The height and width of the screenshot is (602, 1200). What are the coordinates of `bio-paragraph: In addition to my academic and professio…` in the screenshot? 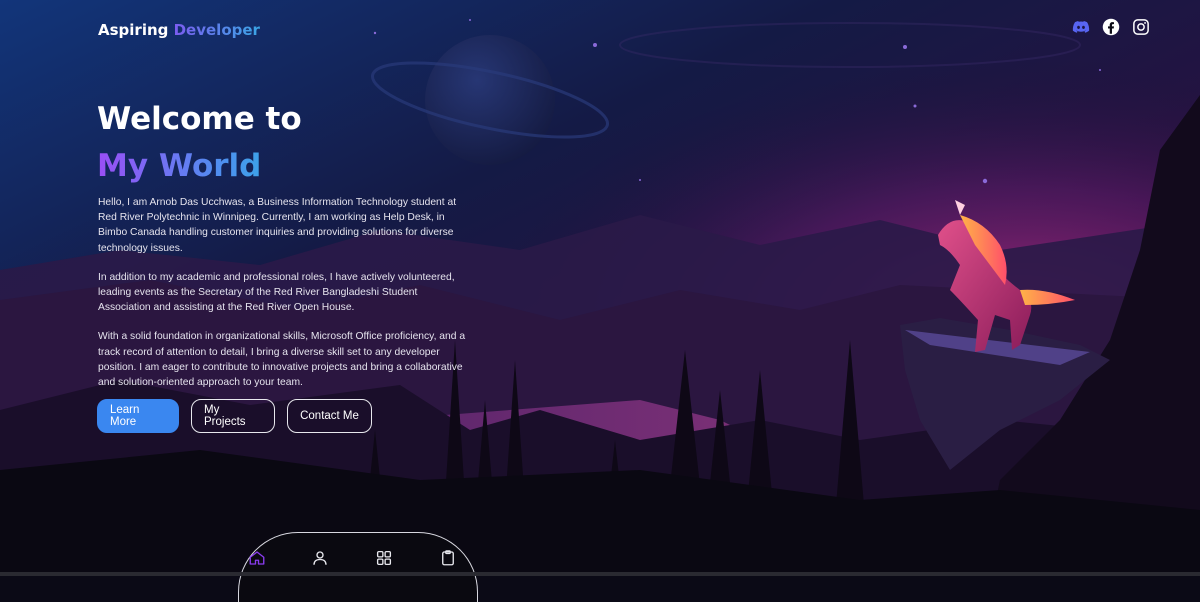 It's located at (276, 292).